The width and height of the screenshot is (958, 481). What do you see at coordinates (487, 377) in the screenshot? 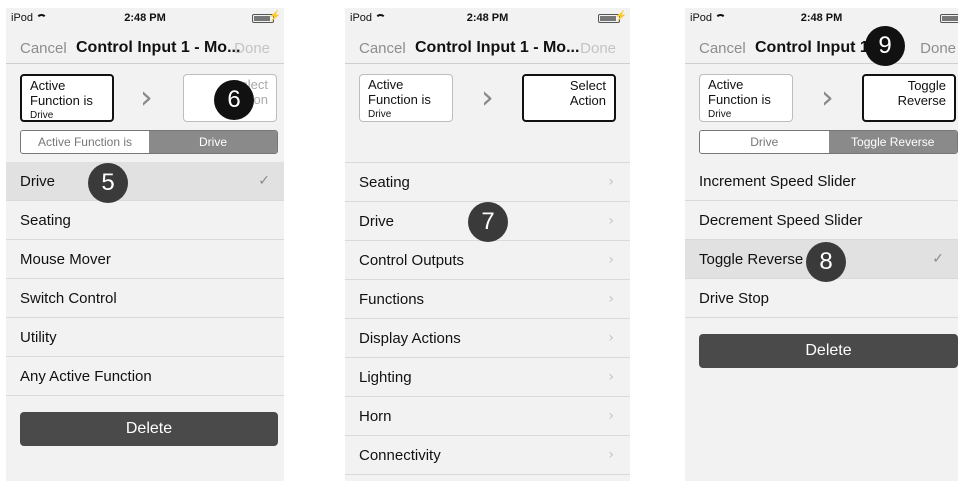
I see `list-item: Lighting ›` at bounding box center [487, 377].